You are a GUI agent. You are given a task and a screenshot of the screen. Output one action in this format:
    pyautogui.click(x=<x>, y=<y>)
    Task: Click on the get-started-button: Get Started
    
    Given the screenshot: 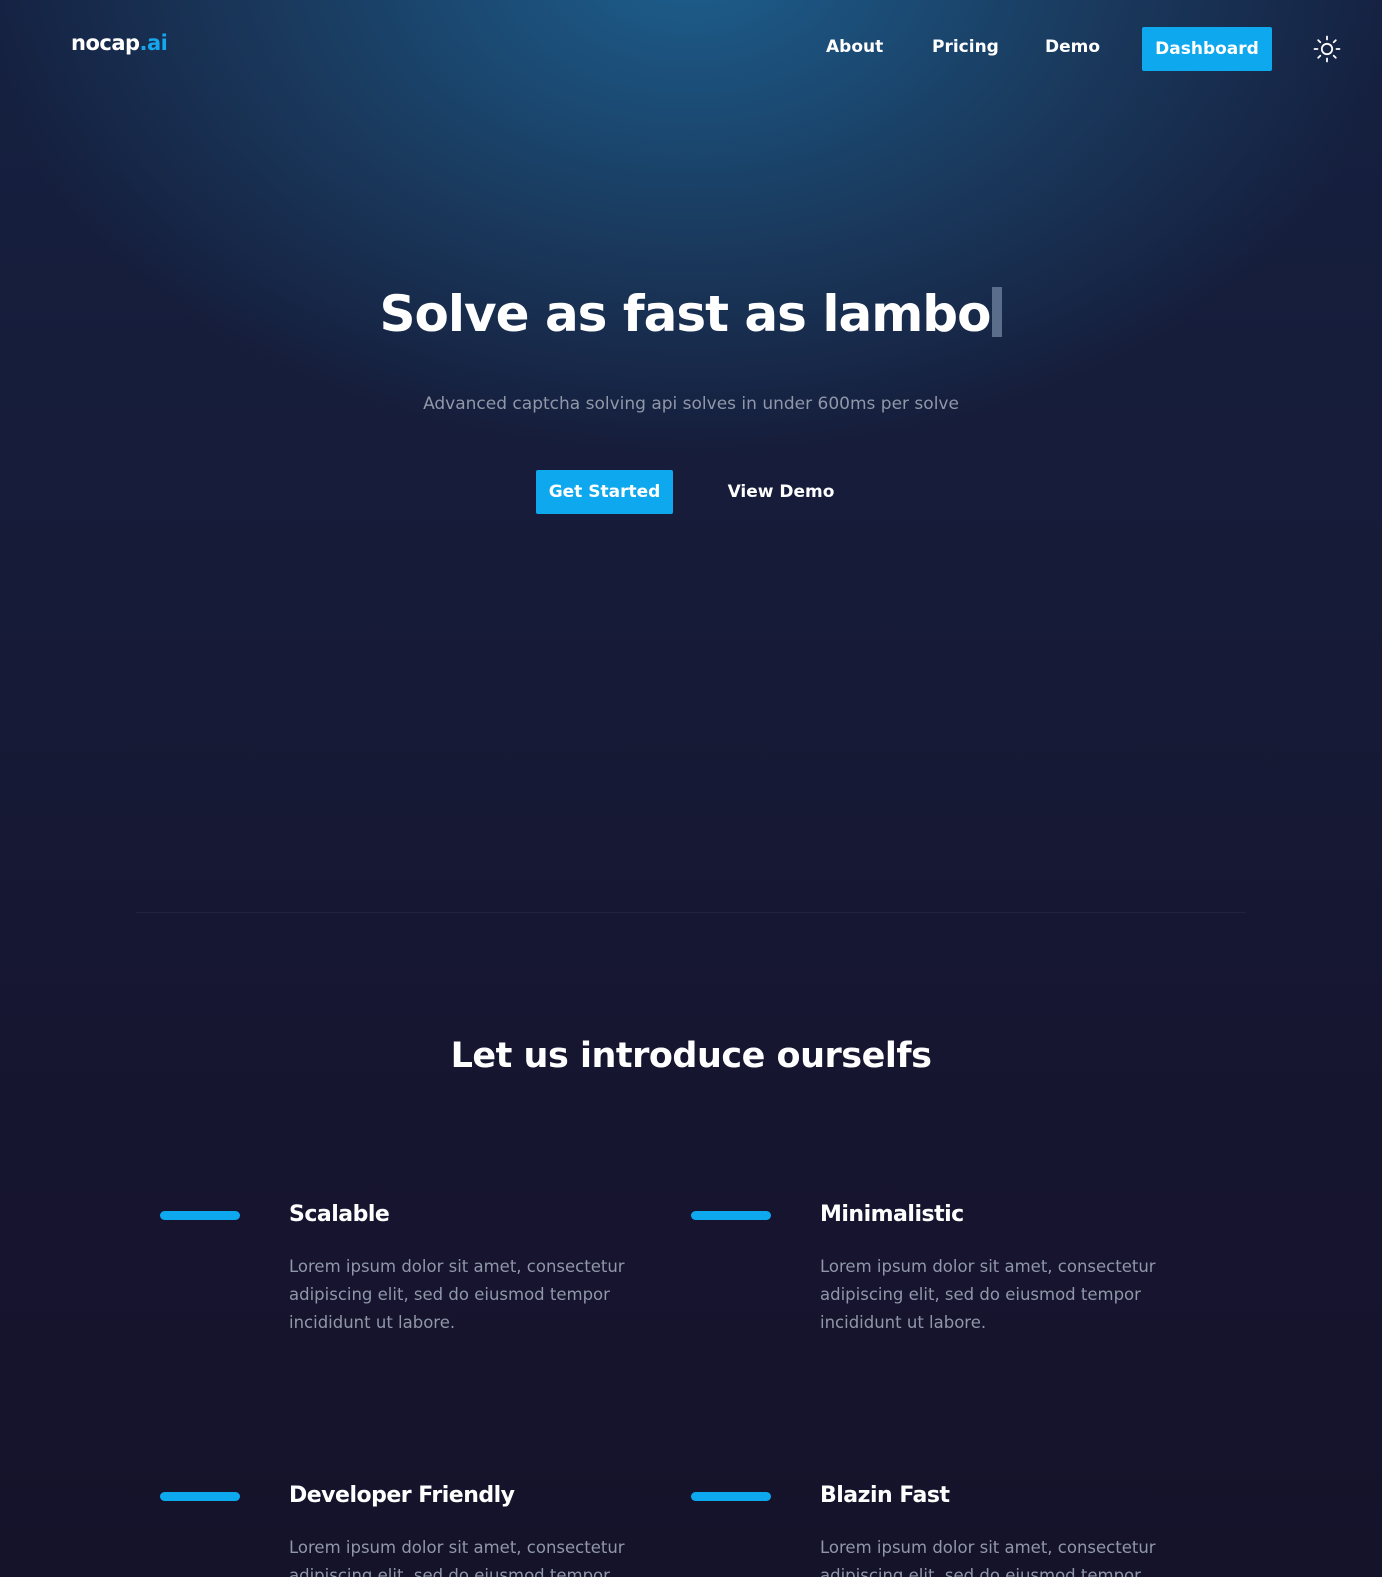 What is the action you would take?
    pyautogui.click(x=604, y=492)
    